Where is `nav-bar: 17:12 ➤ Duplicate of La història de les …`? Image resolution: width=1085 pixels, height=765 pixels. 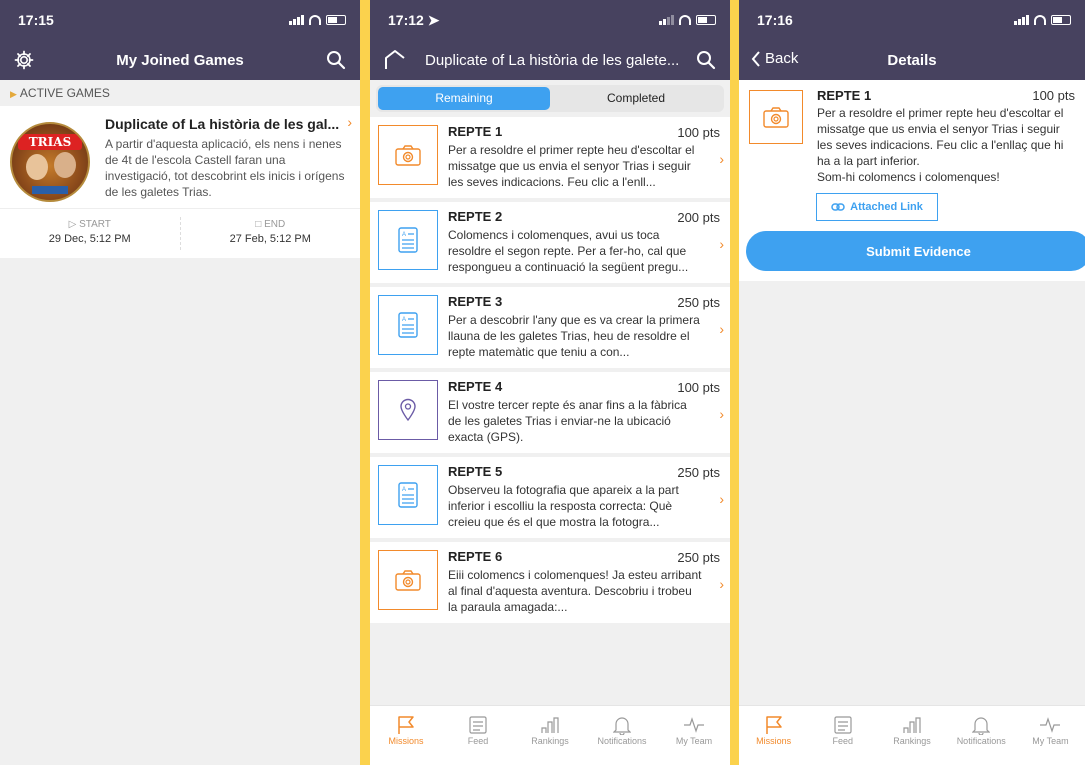
nav-bar: 17:12 ➤ Duplicate of La història de les … is located at coordinates (550, 40).